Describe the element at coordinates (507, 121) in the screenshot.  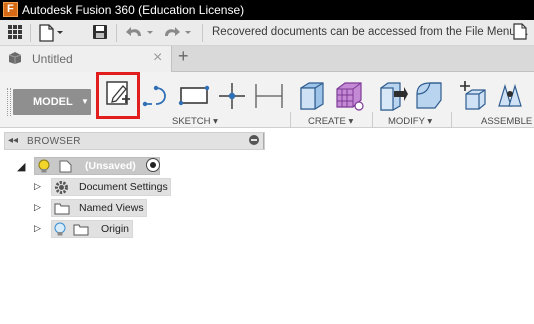
I see `assemble-group-label: ASSEMBLE ▾` at that location.